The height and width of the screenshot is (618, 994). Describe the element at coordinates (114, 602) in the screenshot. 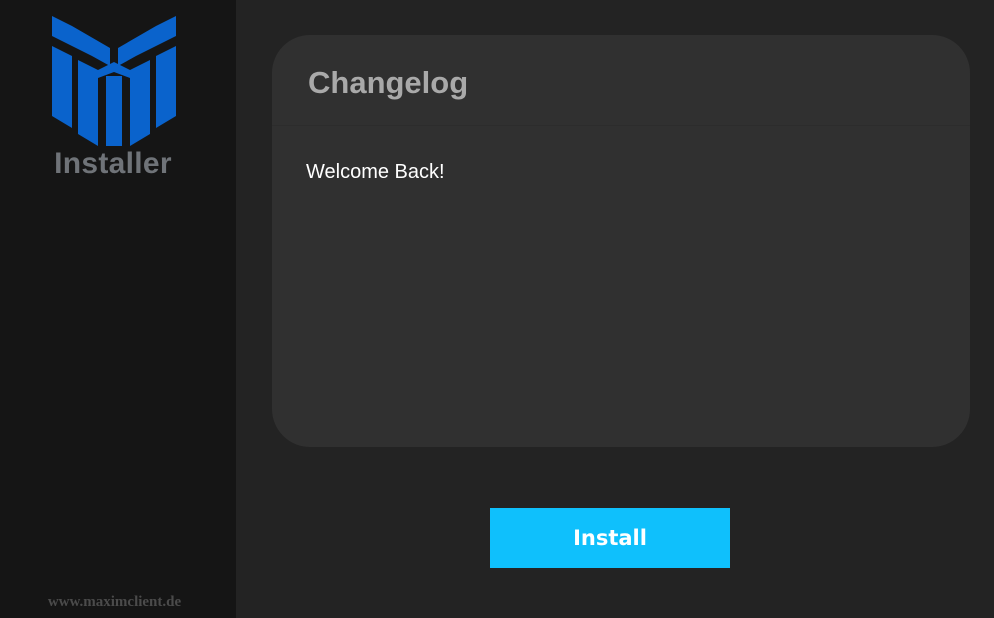

I see `website-link: www.maximclient.de` at that location.